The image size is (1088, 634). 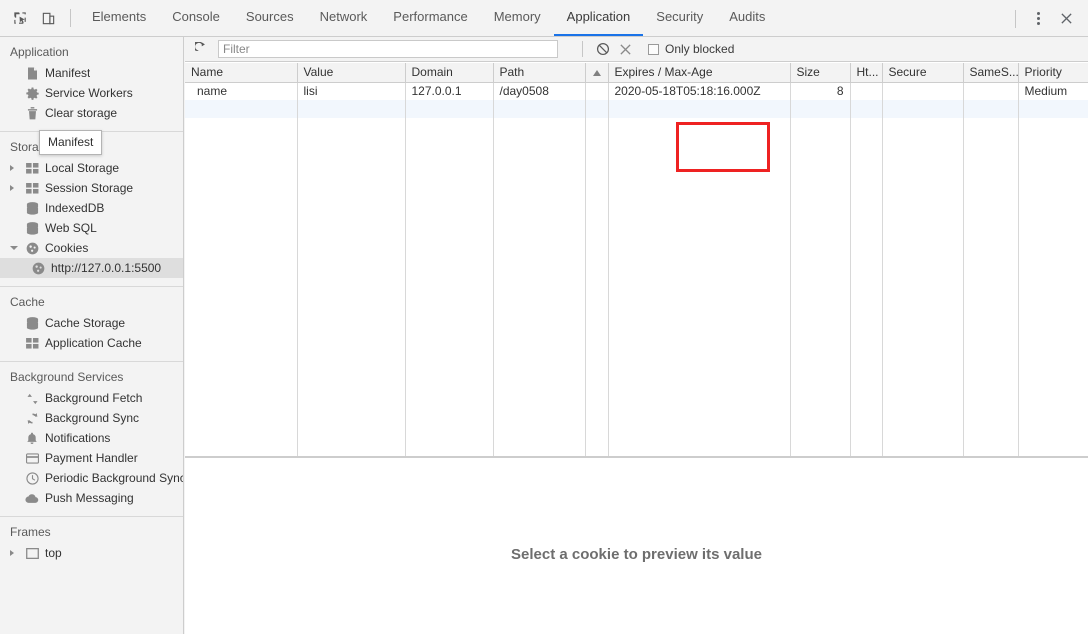 What do you see at coordinates (32, 113) in the screenshot?
I see `trash-icon` at bounding box center [32, 113].